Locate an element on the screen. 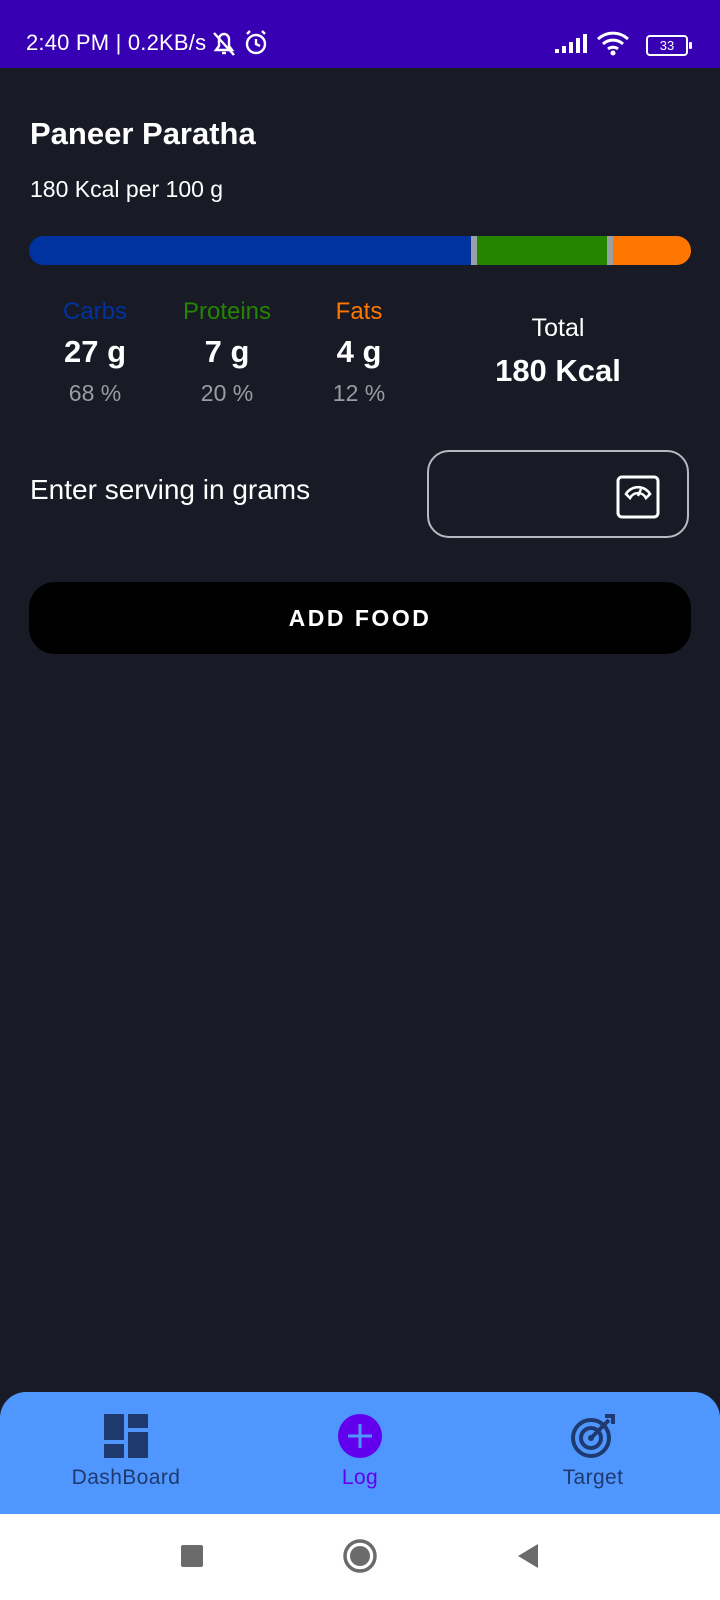 The height and width of the screenshot is (1600, 720). back-triangle-icon is located at coordinates (528, 1556).